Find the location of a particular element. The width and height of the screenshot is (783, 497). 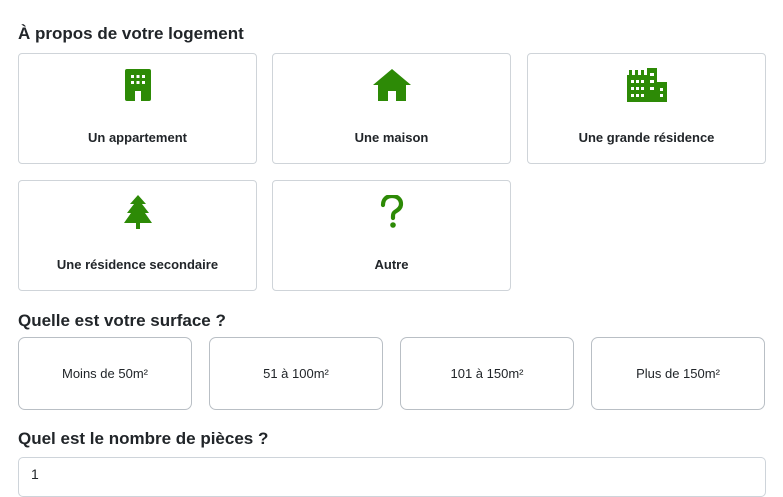

housing-option-house: Une maison is located at coordinates (391, 108).